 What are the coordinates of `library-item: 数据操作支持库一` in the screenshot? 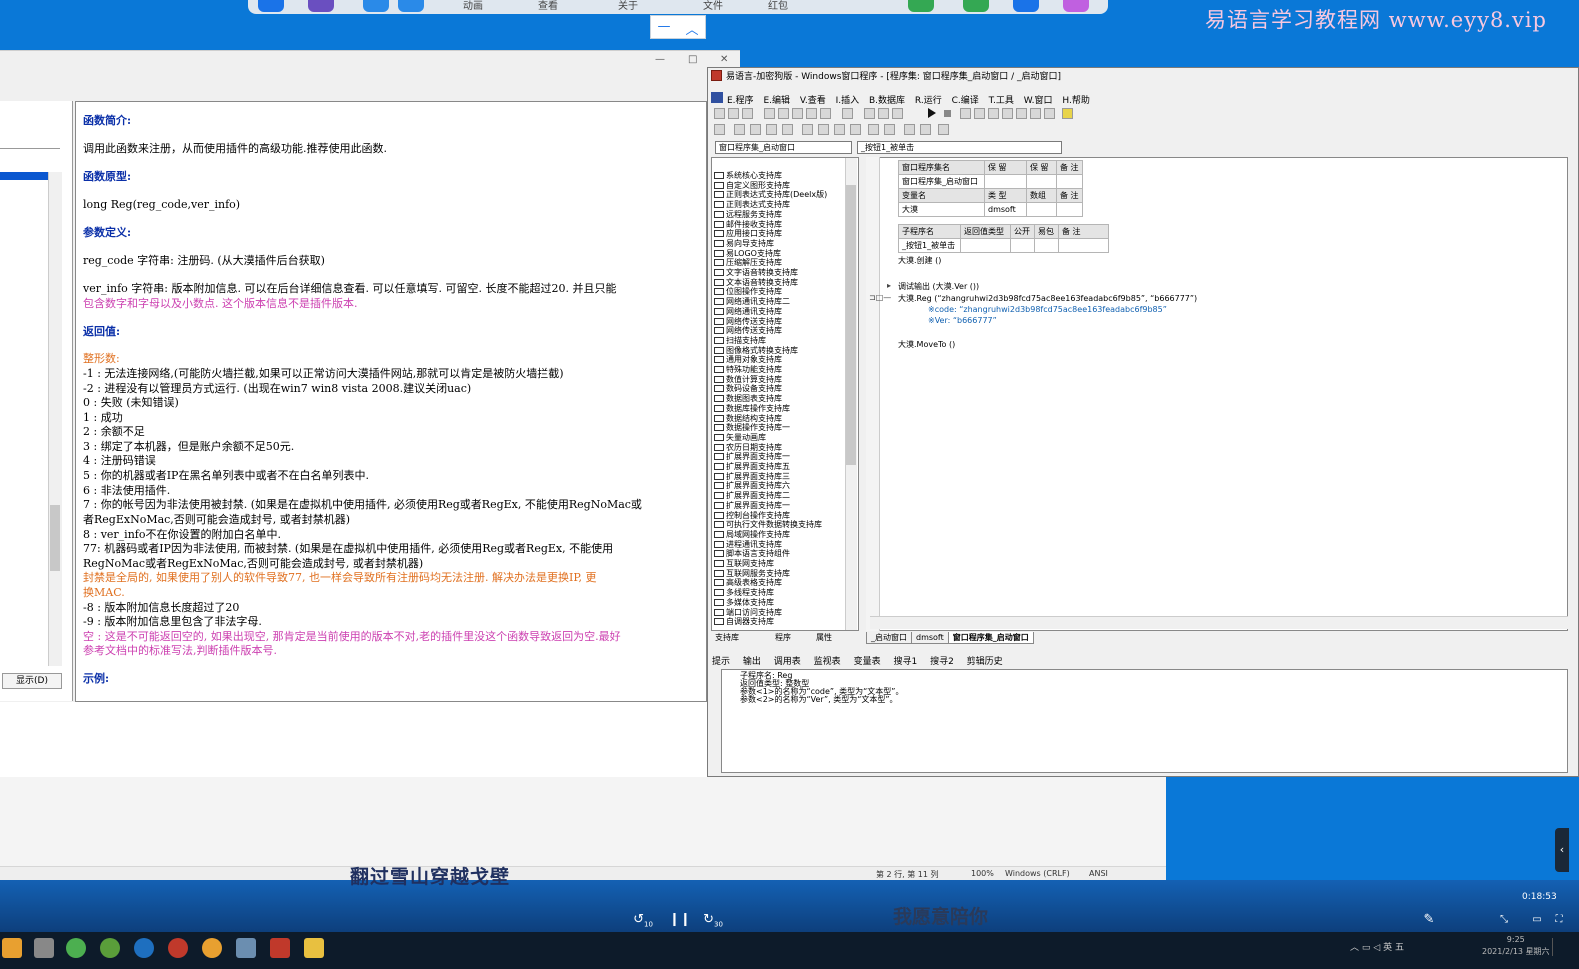 It's located at (752, 428).